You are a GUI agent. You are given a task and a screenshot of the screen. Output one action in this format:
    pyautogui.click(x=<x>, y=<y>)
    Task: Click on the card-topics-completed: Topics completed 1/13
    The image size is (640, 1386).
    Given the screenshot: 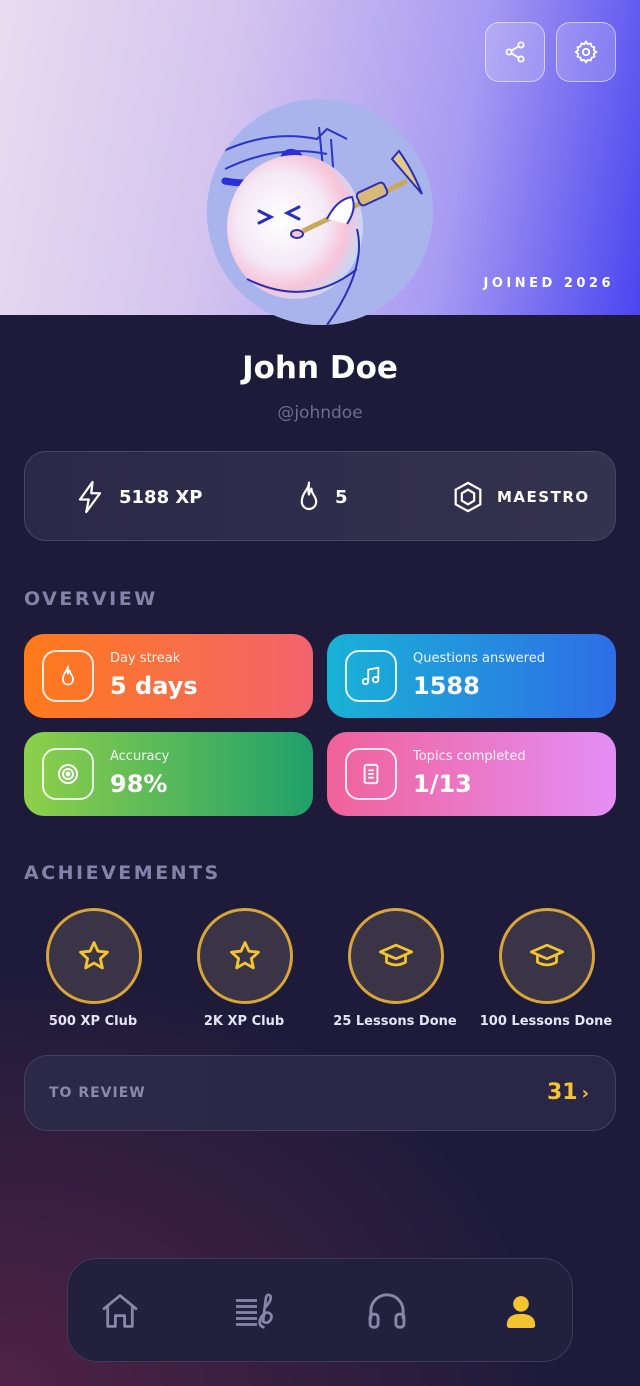 What is the action you would take?
    pyautogui.click(x=471, y=774)
    